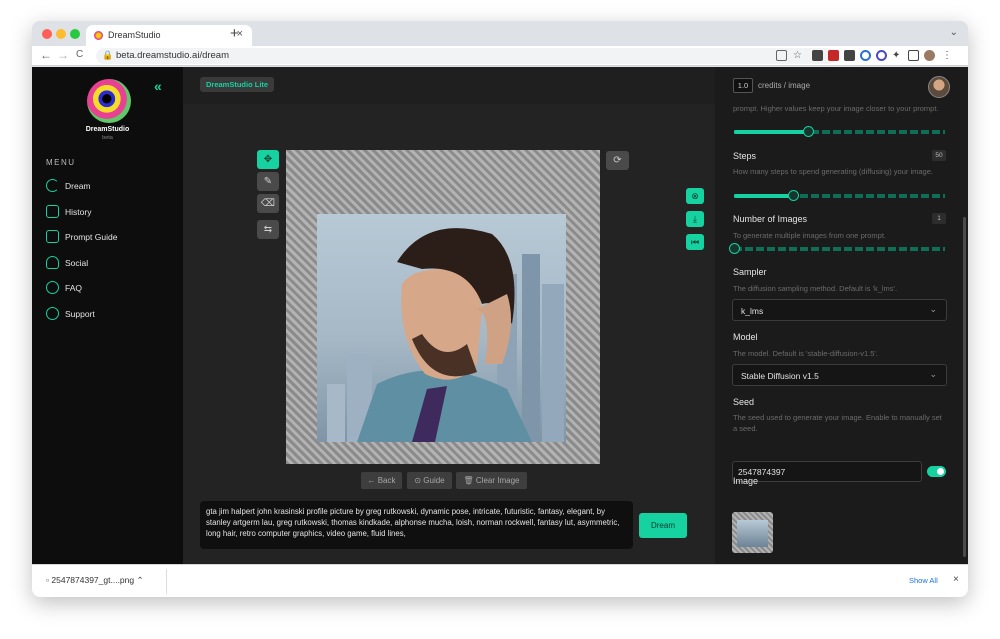  Describe the element at coordinates (78, 186) in the screenshot. I see `sidebar-item-label: Dream` at that location.